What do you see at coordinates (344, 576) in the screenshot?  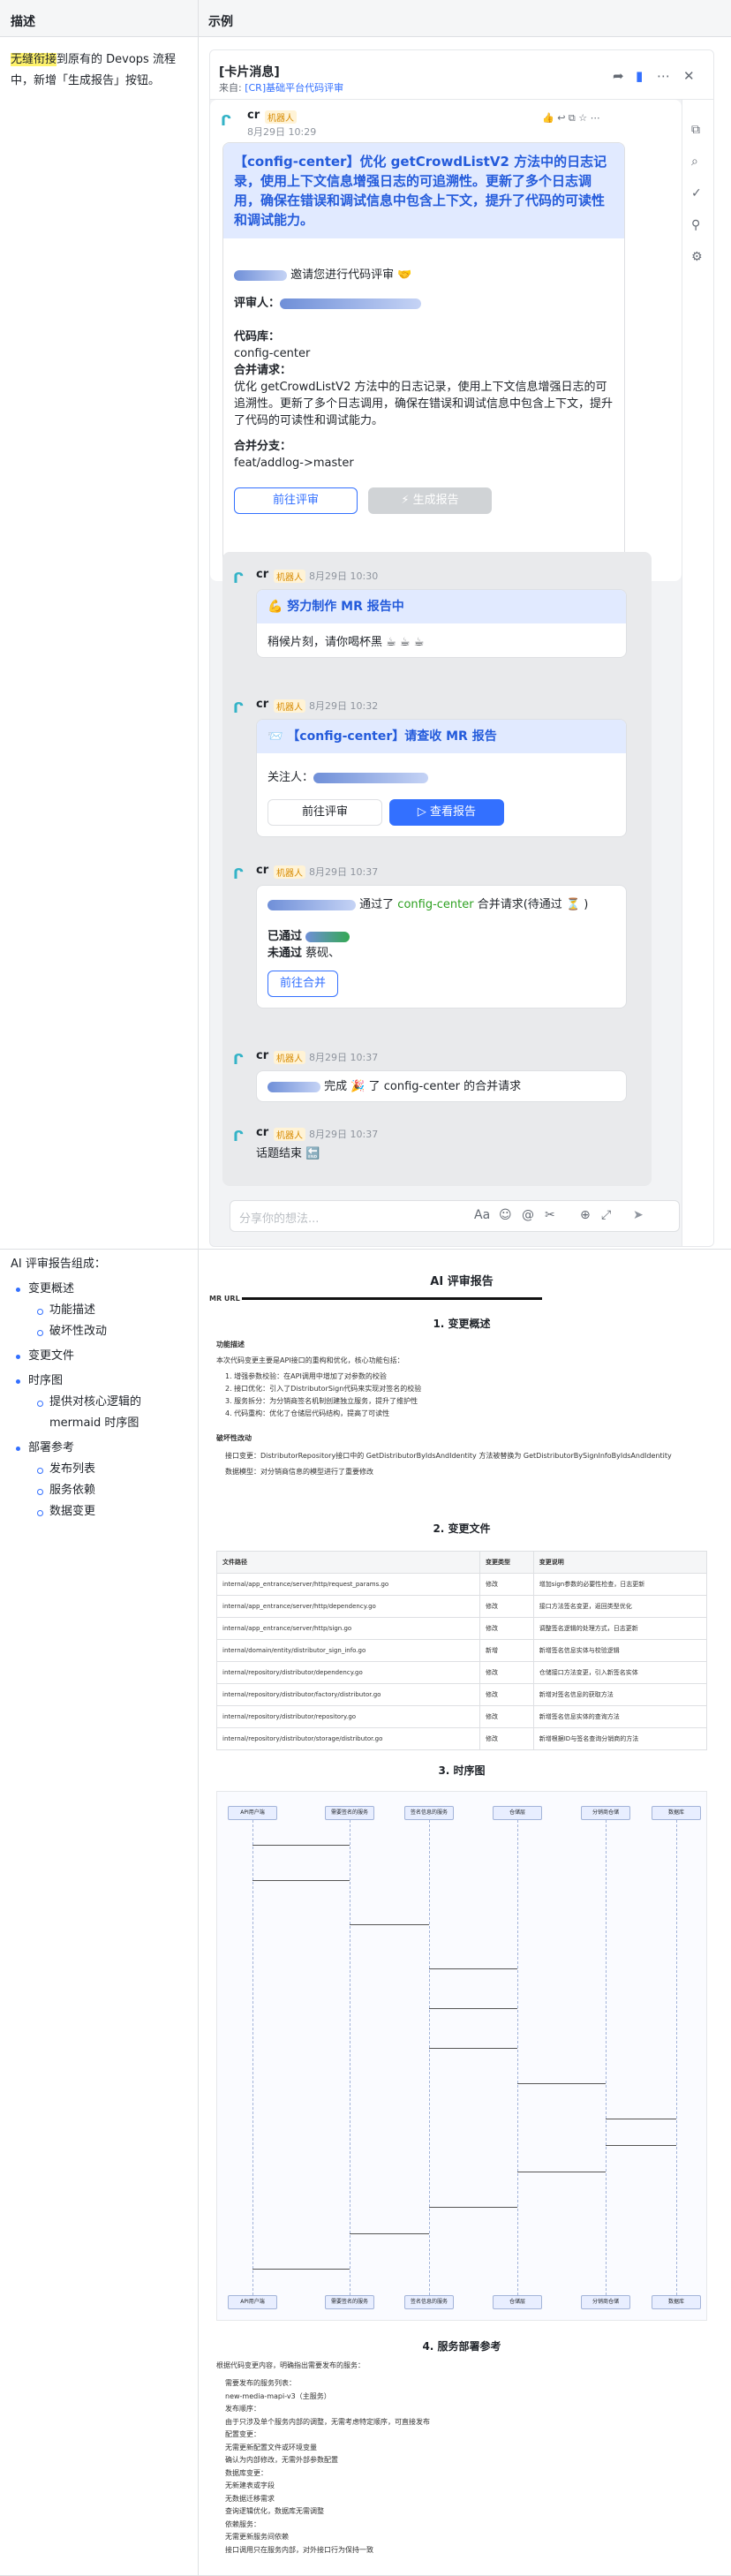 I see `message-time: 8月29日 10:30` at bounding box center [344, 576].